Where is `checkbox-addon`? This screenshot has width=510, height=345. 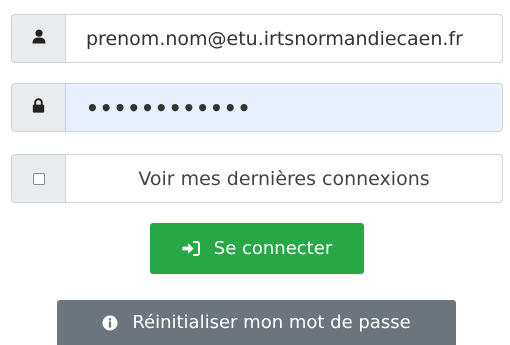
checkbox-addon is located at coordinates (38, 178).